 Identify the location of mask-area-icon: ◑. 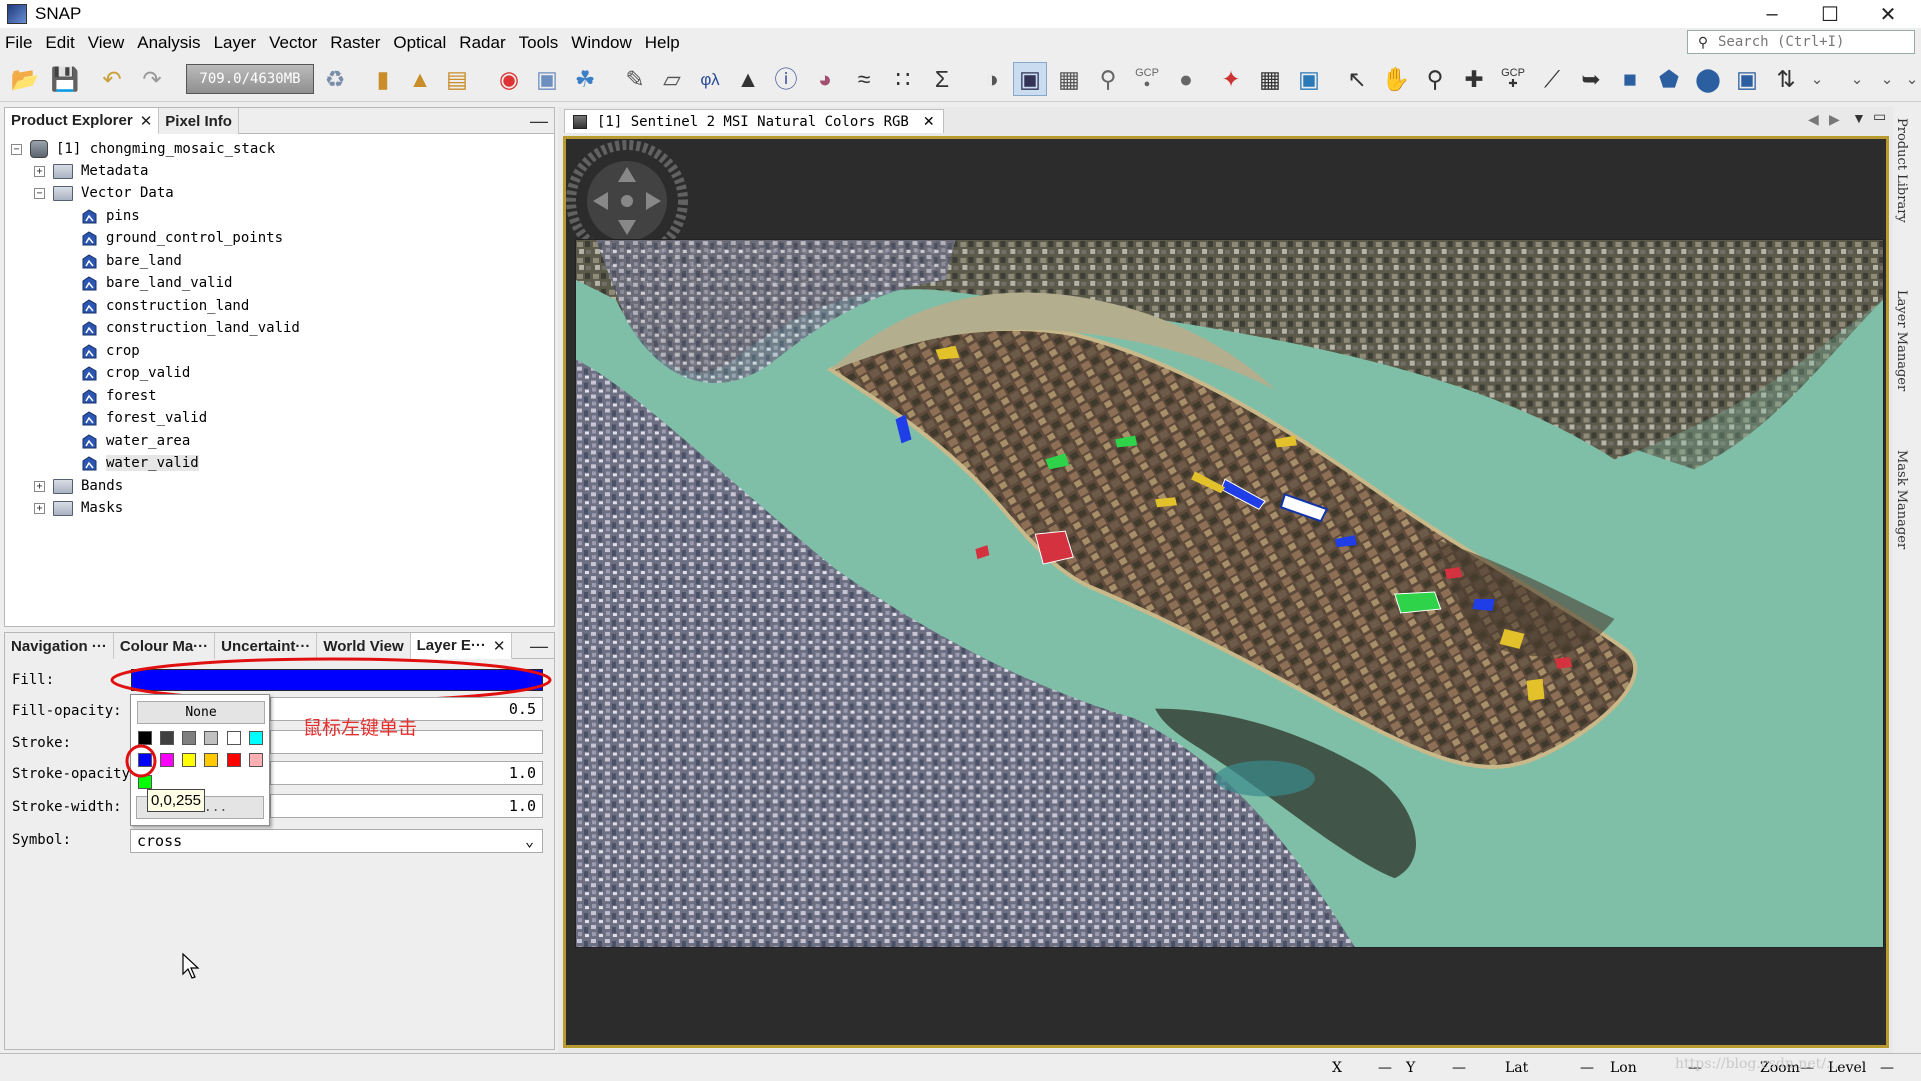
(992, 79).